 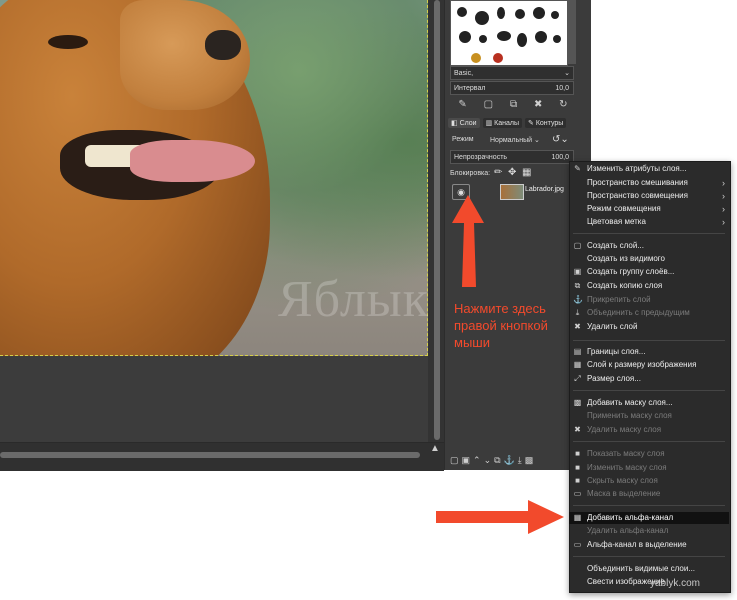 I want to click on merge-icon: ⤓, so click(x=520, y=461).